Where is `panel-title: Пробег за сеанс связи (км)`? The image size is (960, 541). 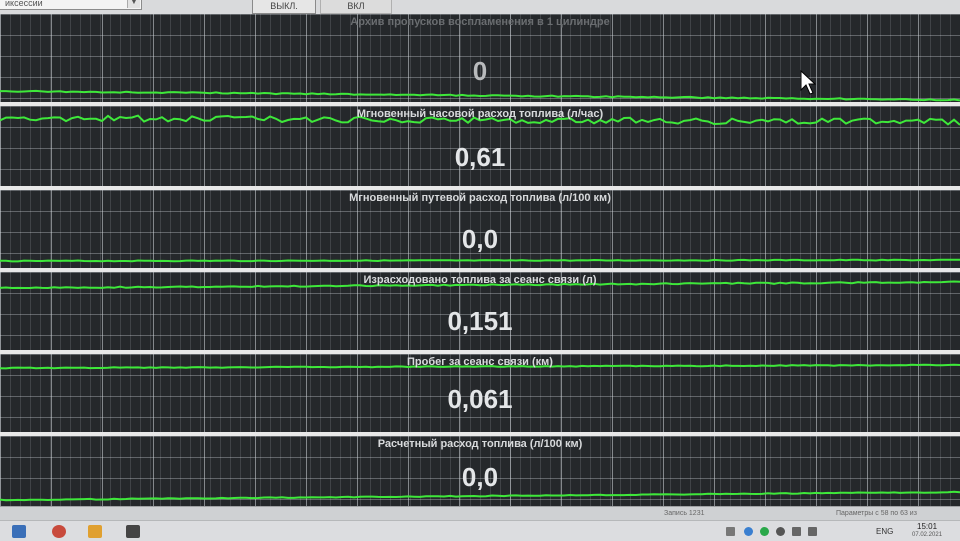 panel-title: Пробег за сеанс связи (км) is located at coordinates (480, 362).